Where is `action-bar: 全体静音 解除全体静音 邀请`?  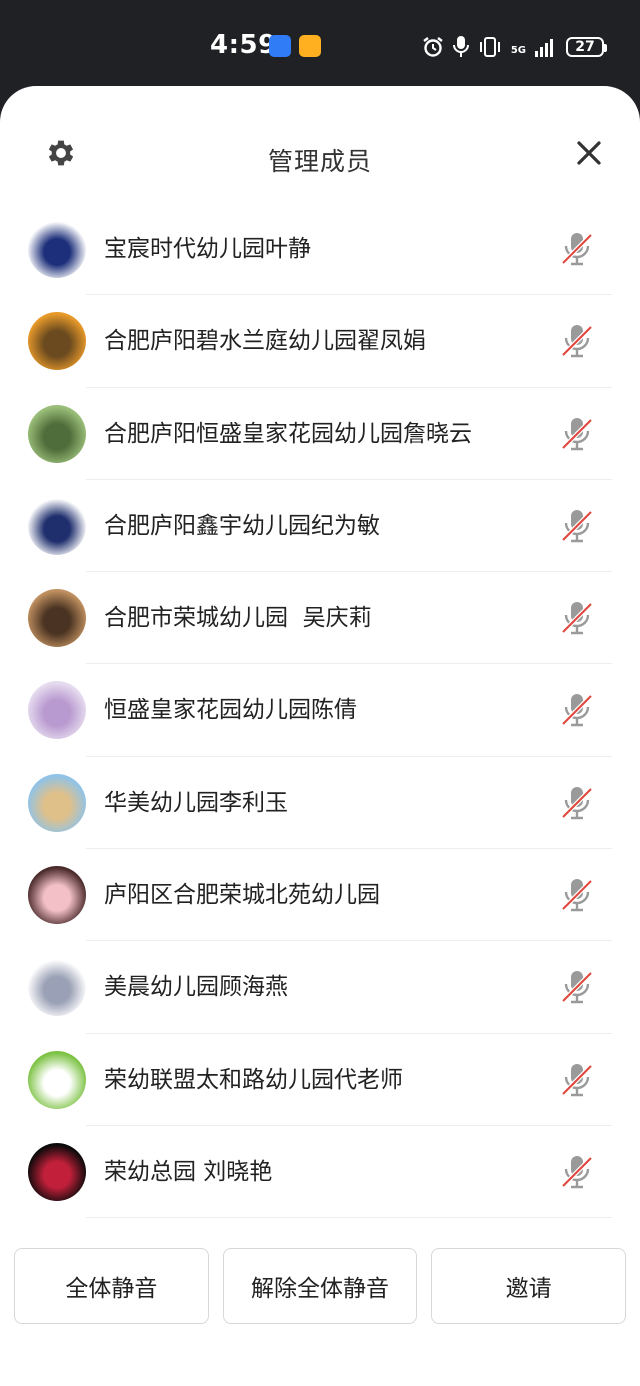 action-bar: 全体静音 解除全体静音 邀请 is located at coordinates (320, 1287).